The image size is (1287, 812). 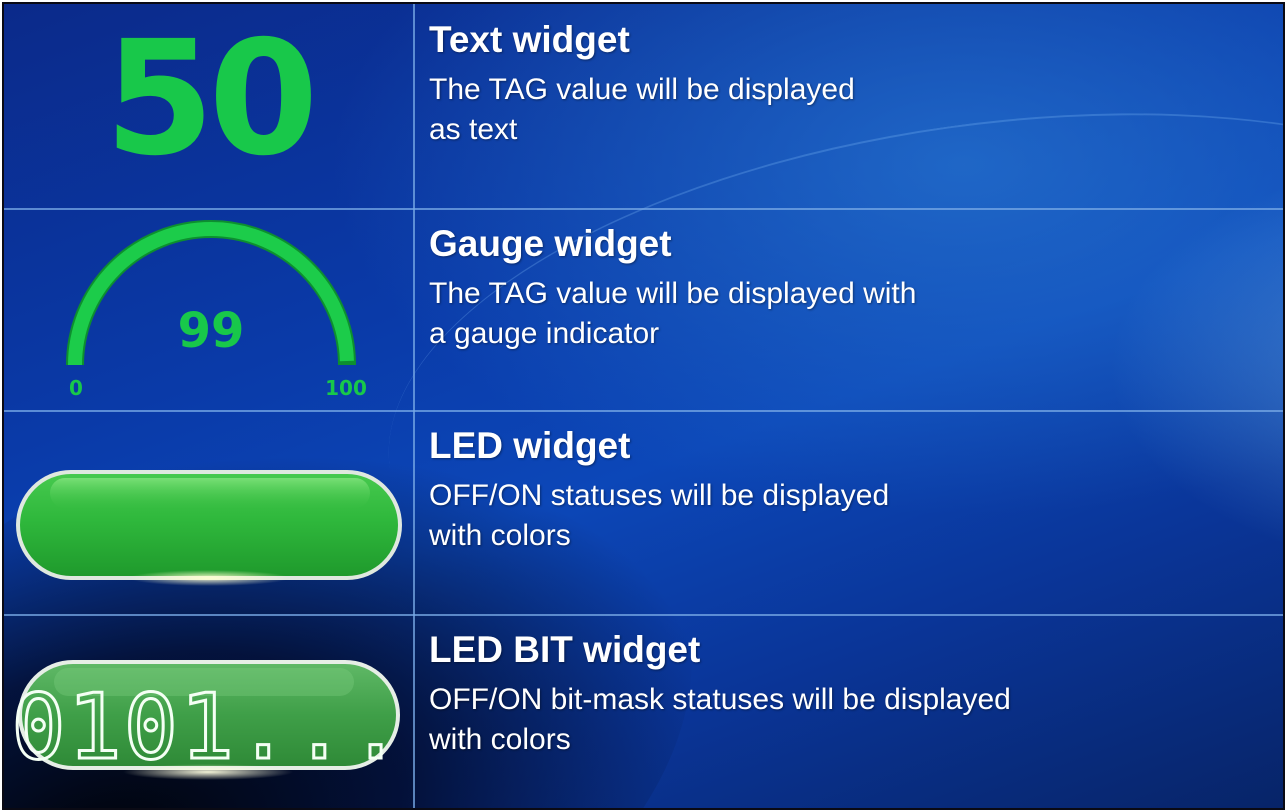 What do you see at coordinates (211, 331) in the screenshot?
I see `gauge-value: 99` at bounding box center [211, 331].